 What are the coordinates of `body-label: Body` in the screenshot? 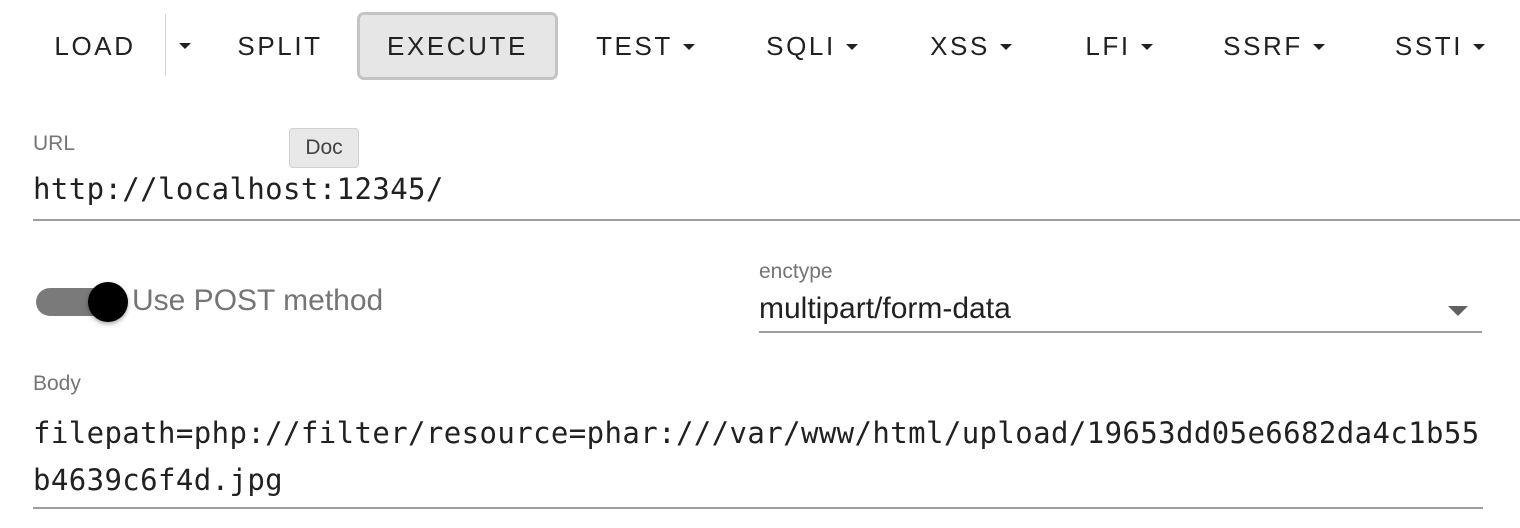 It's located at (57, 383).